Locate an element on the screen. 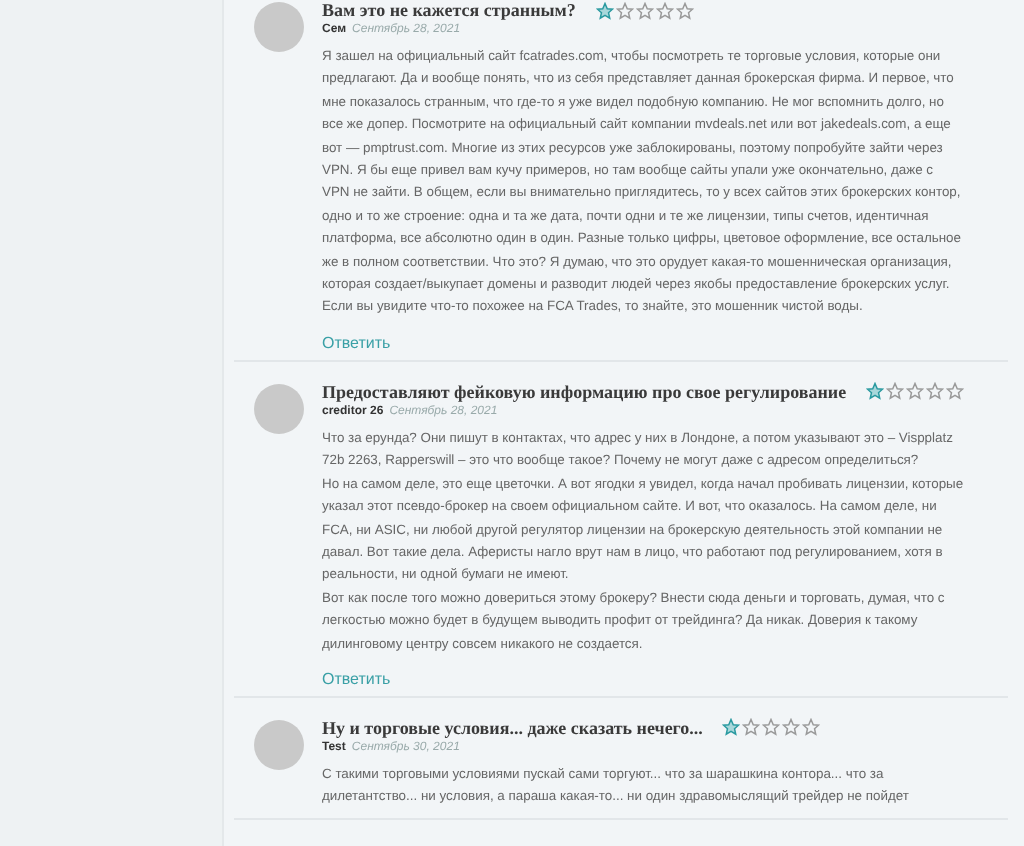  comment-title: Предоставляют фейковую информацию про свое регулирование is located at coordinates (584, 391).